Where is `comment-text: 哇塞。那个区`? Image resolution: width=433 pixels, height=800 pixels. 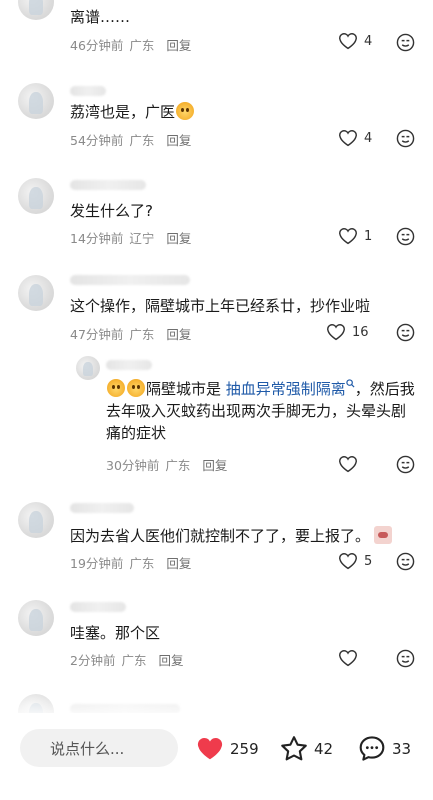
comment-text: 哇塞。那个区 is located at coordinates (115, 633).